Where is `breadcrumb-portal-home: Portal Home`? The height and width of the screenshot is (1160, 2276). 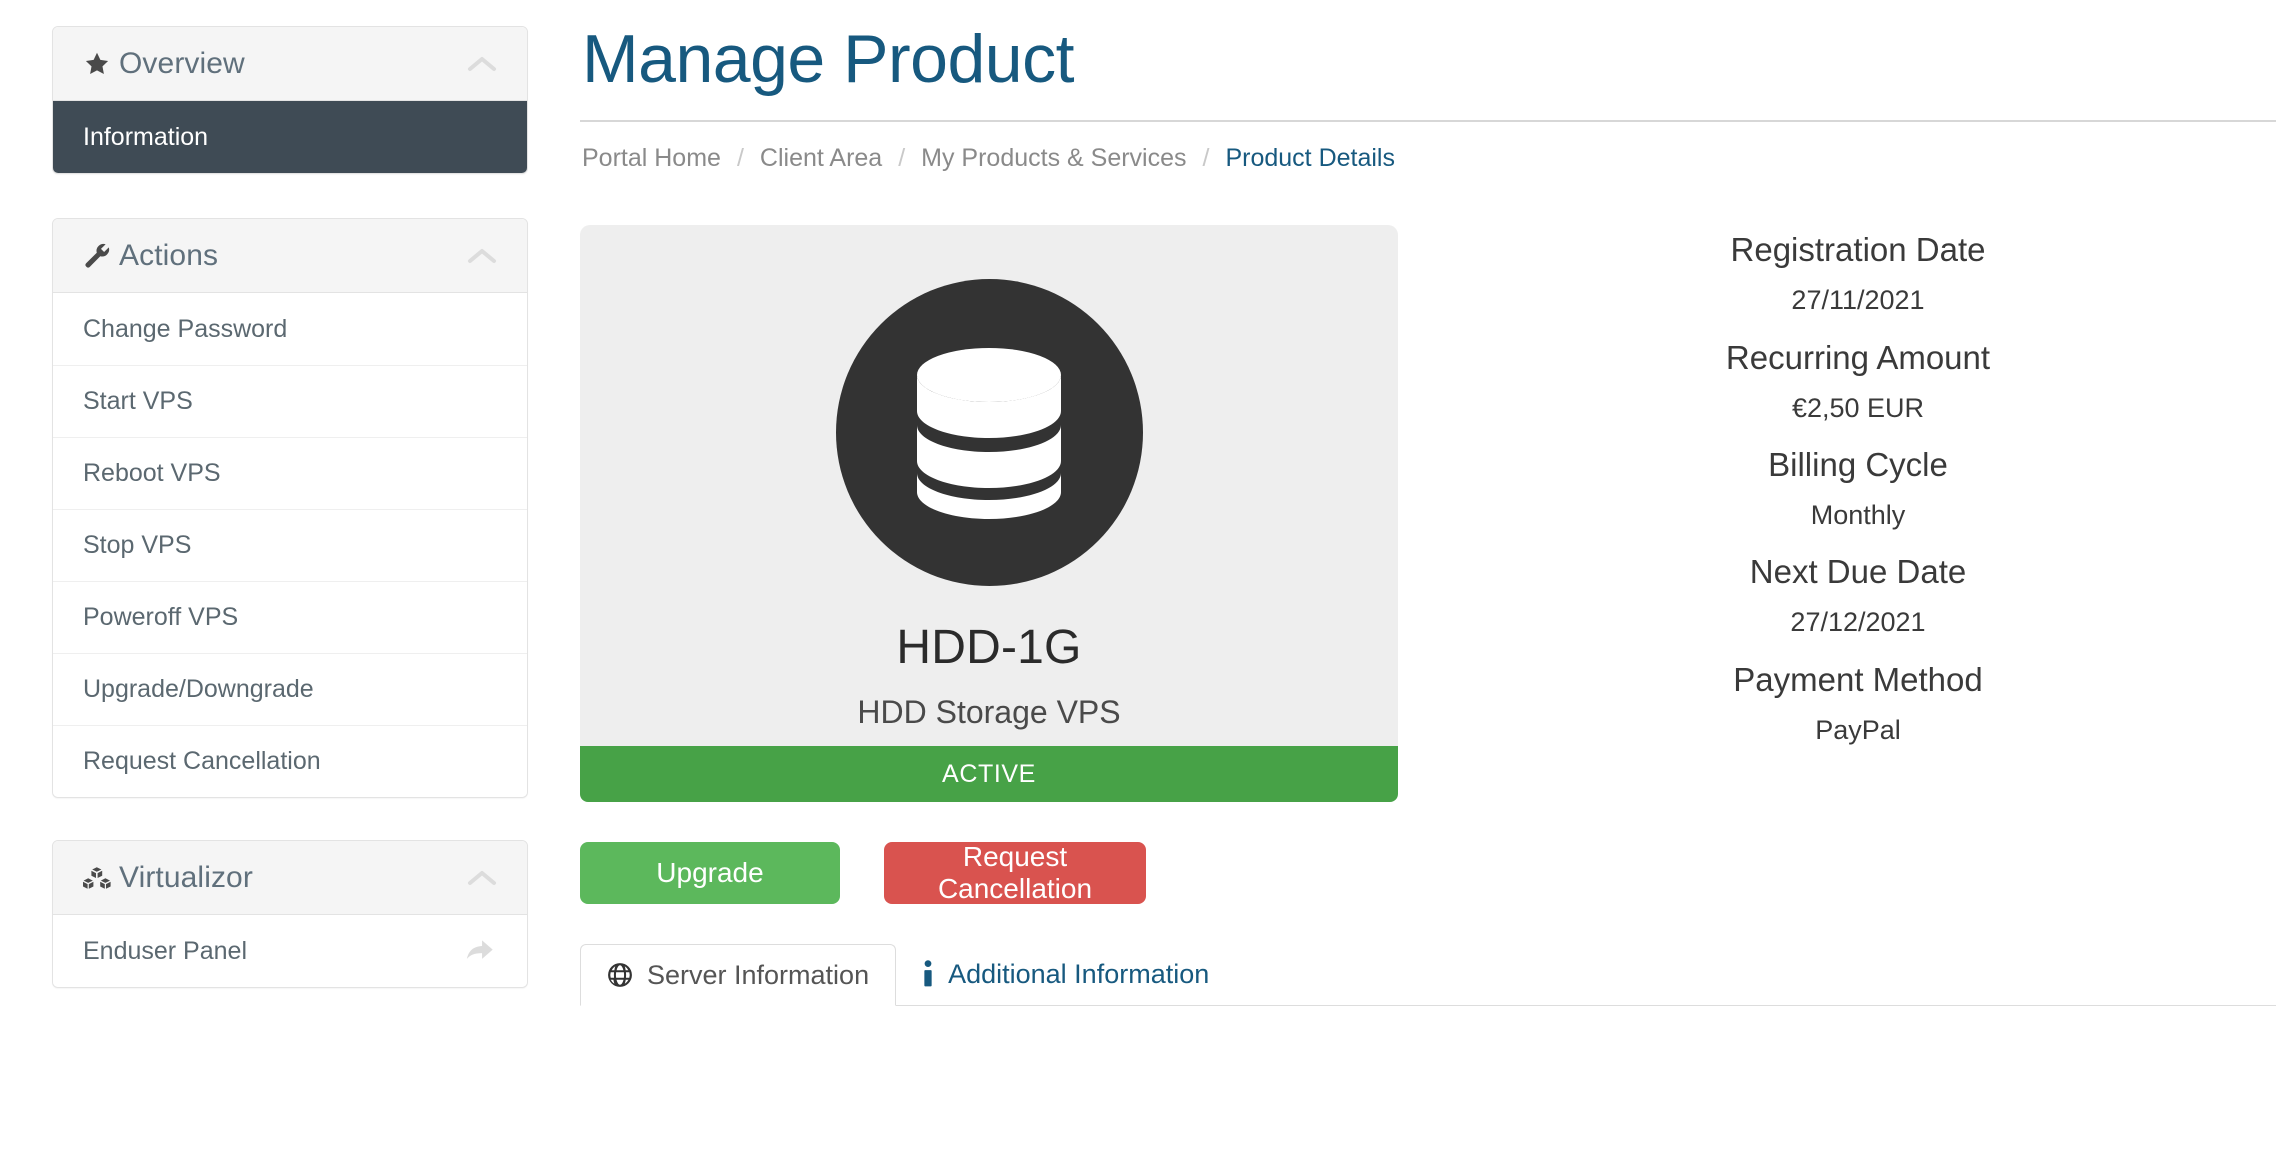
breadcrumb-portal-home: Portal Home is located at coordinates (651, 158).